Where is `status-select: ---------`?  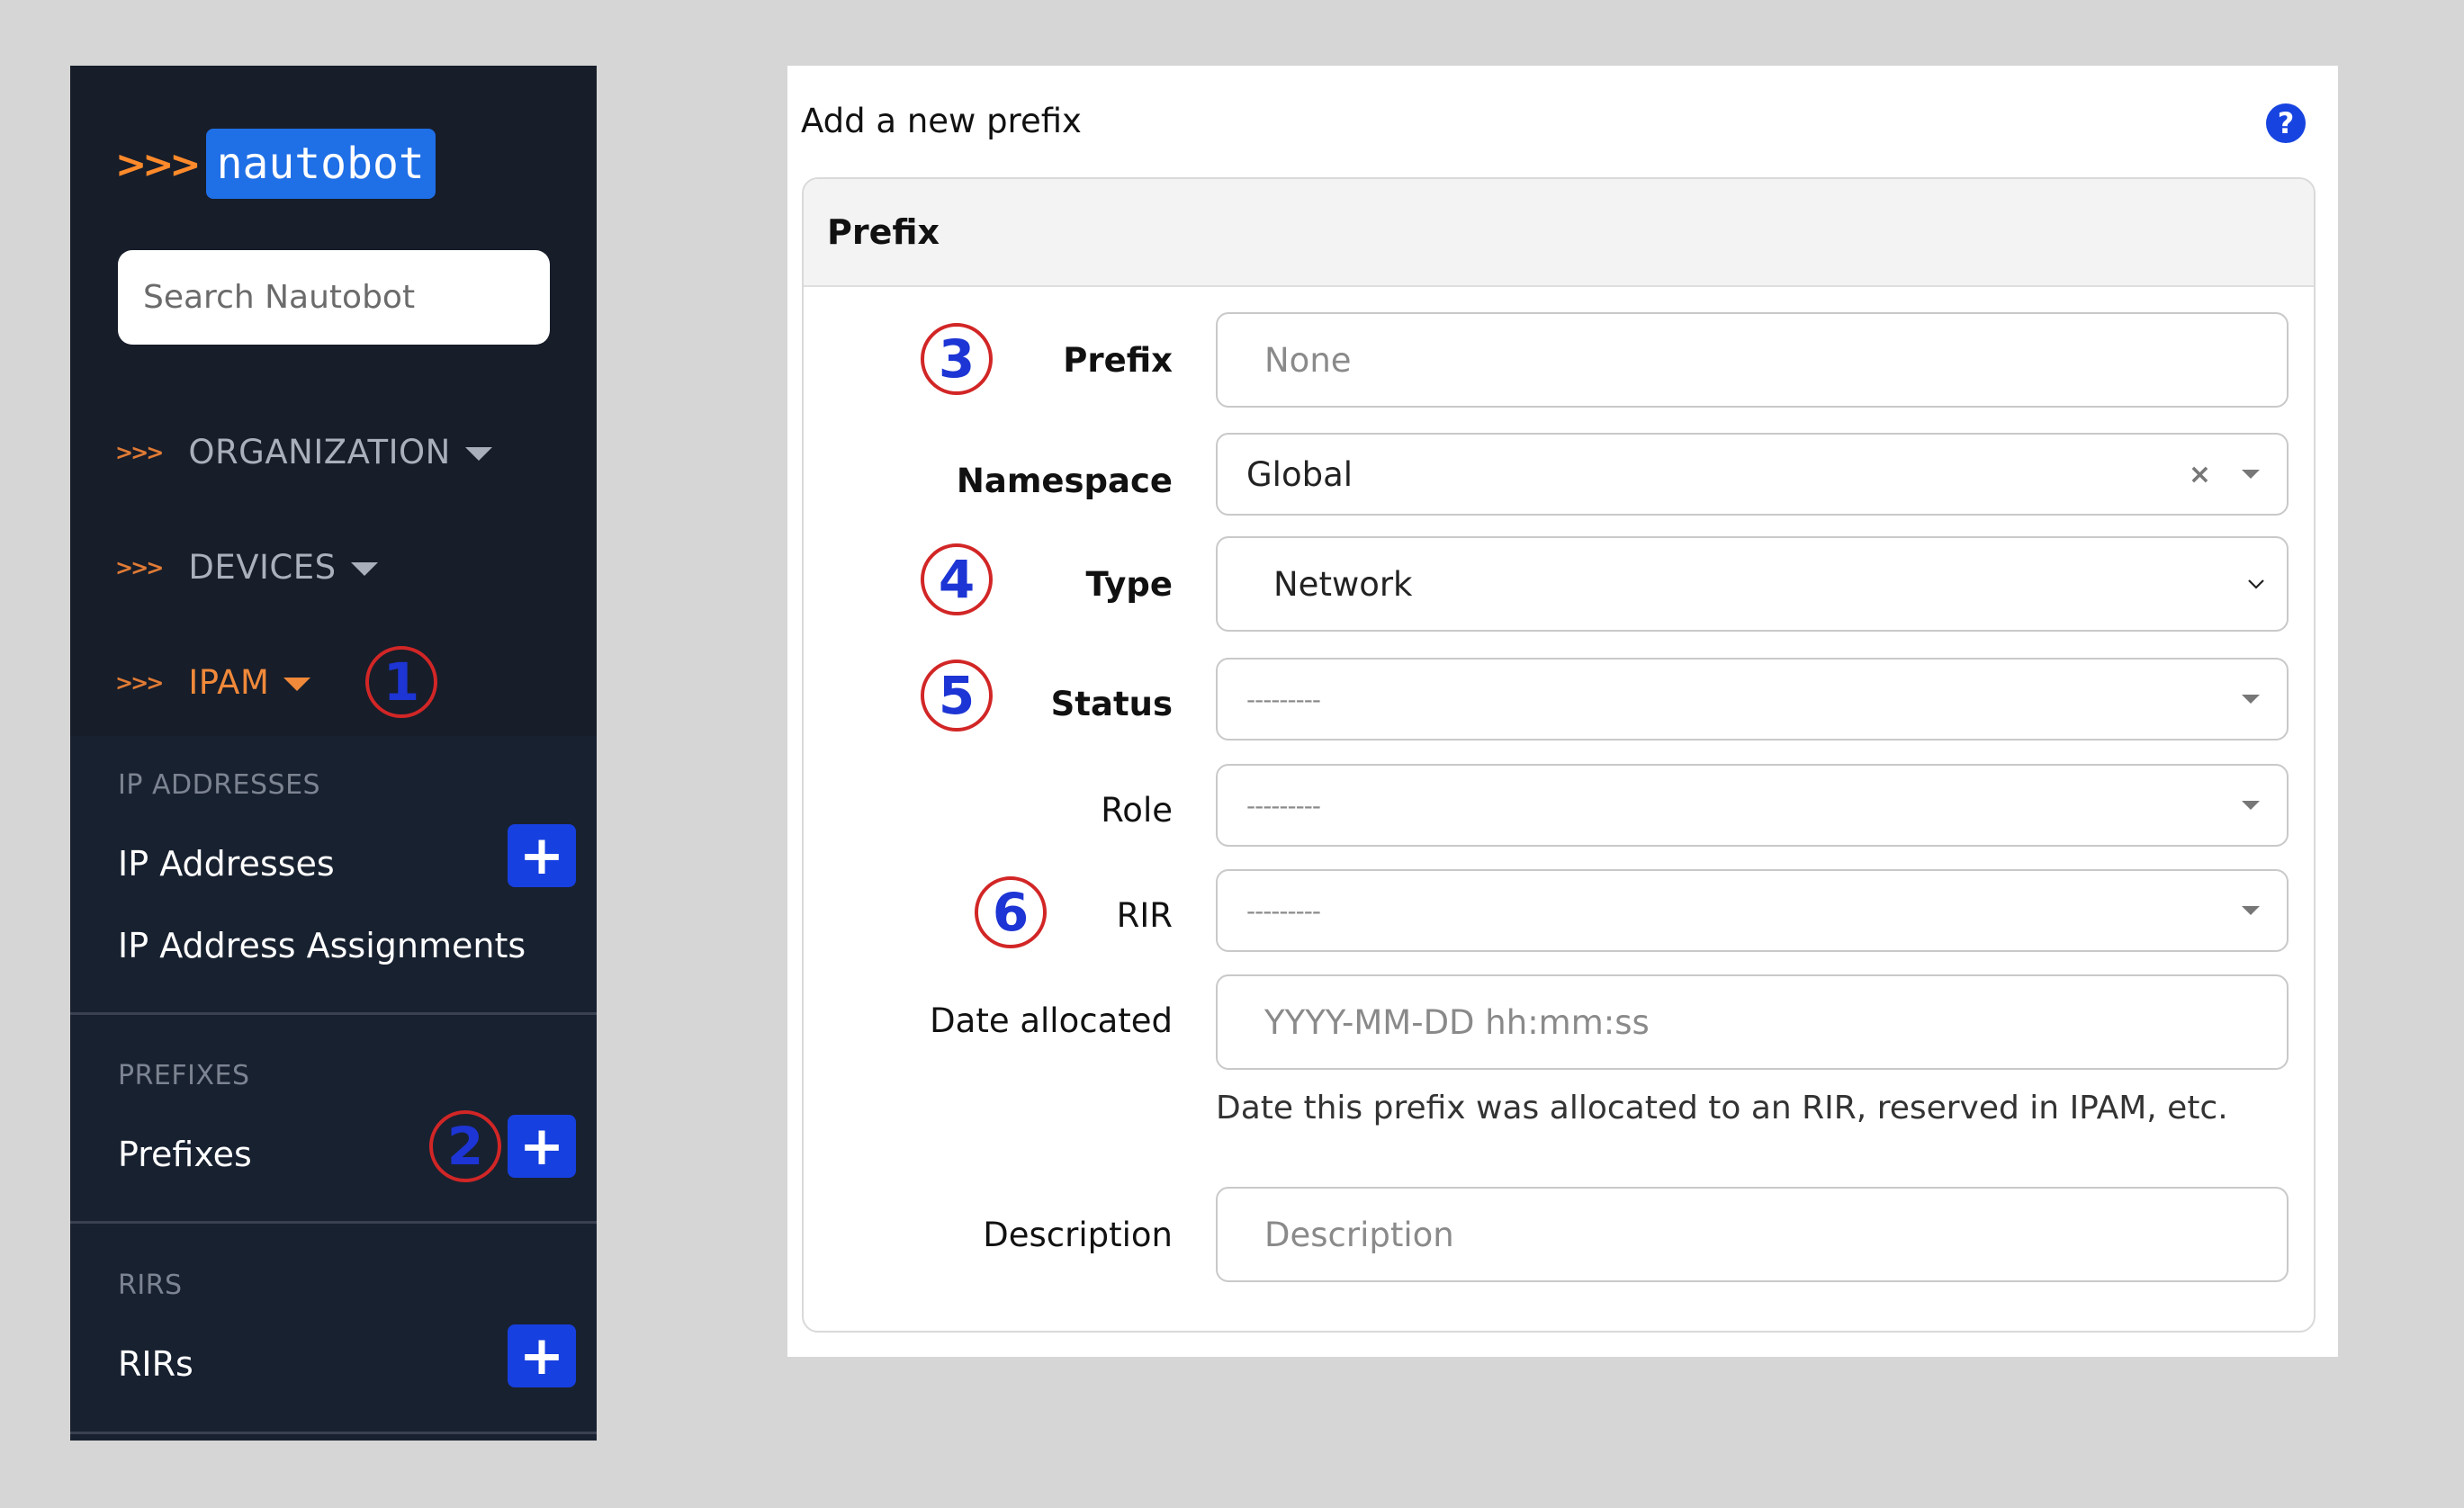 status-select: --------- is located at coordinates (1753, 699).